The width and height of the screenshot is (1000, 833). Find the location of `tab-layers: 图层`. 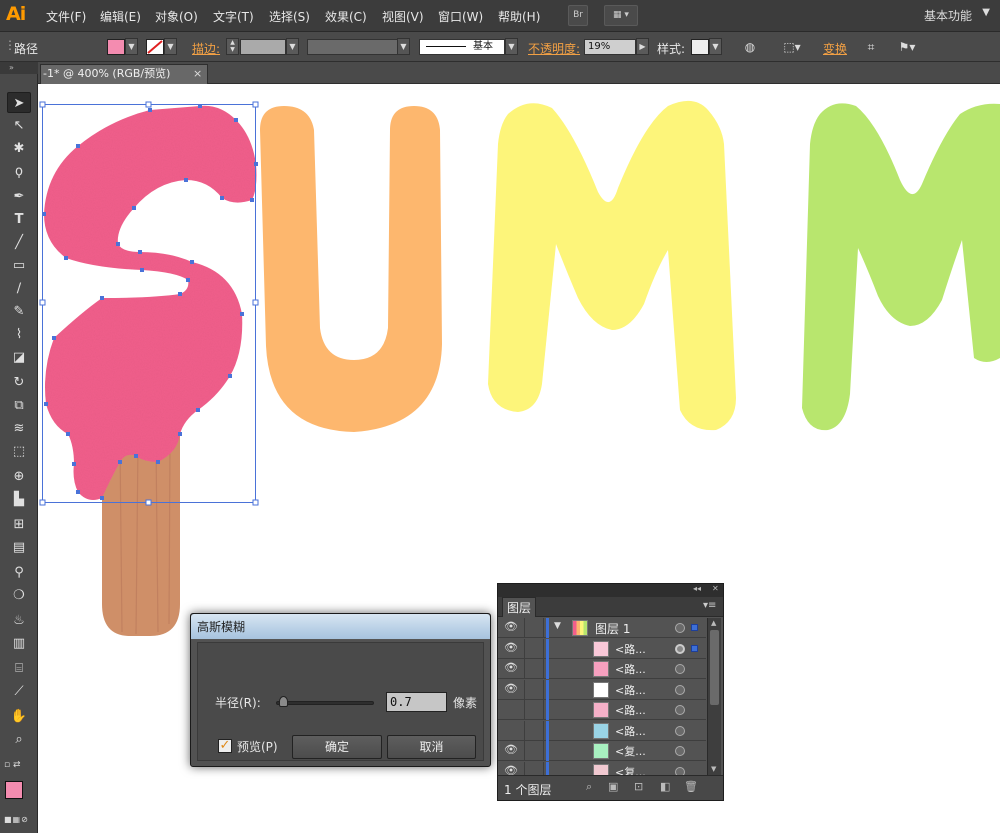

tab-layers: 图层 is located at coordinates (519, 607).